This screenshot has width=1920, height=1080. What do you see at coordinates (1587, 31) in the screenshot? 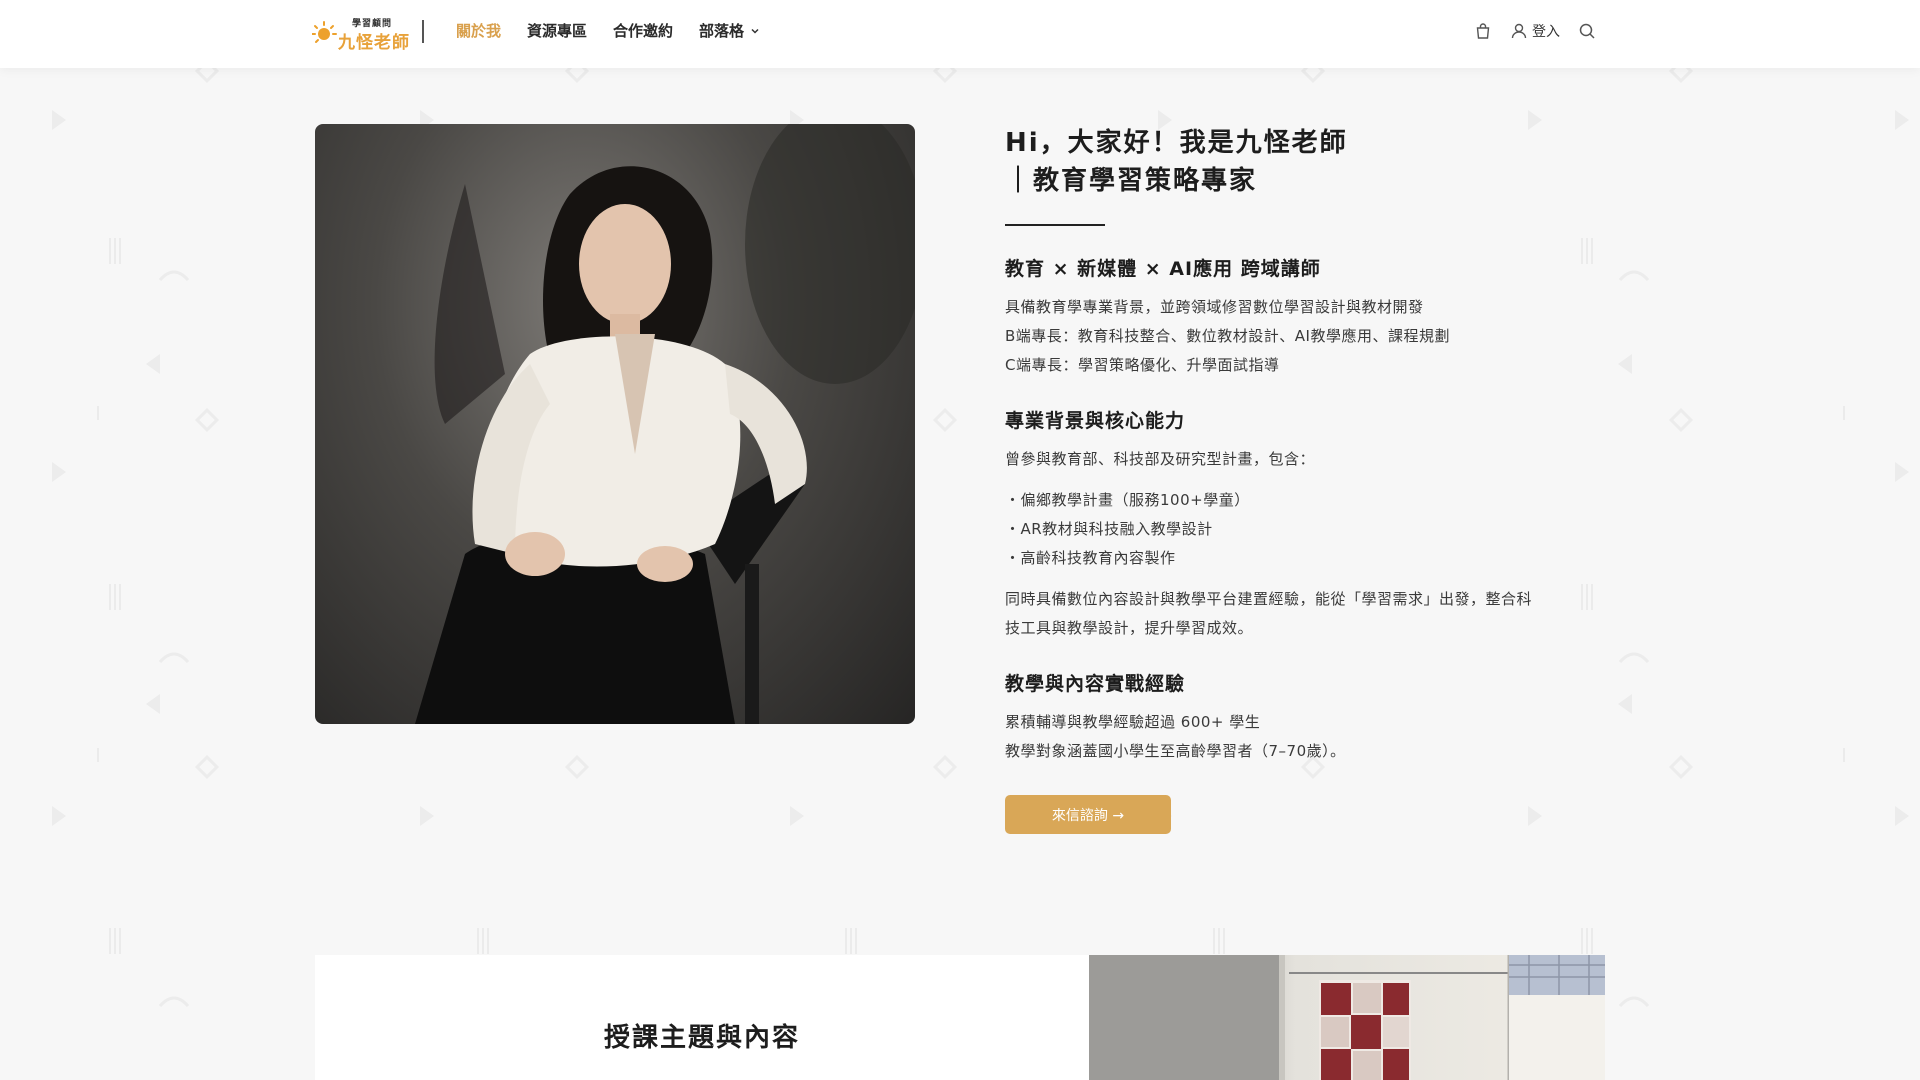
I see `search-icon` at bounding box center [1587, 31].